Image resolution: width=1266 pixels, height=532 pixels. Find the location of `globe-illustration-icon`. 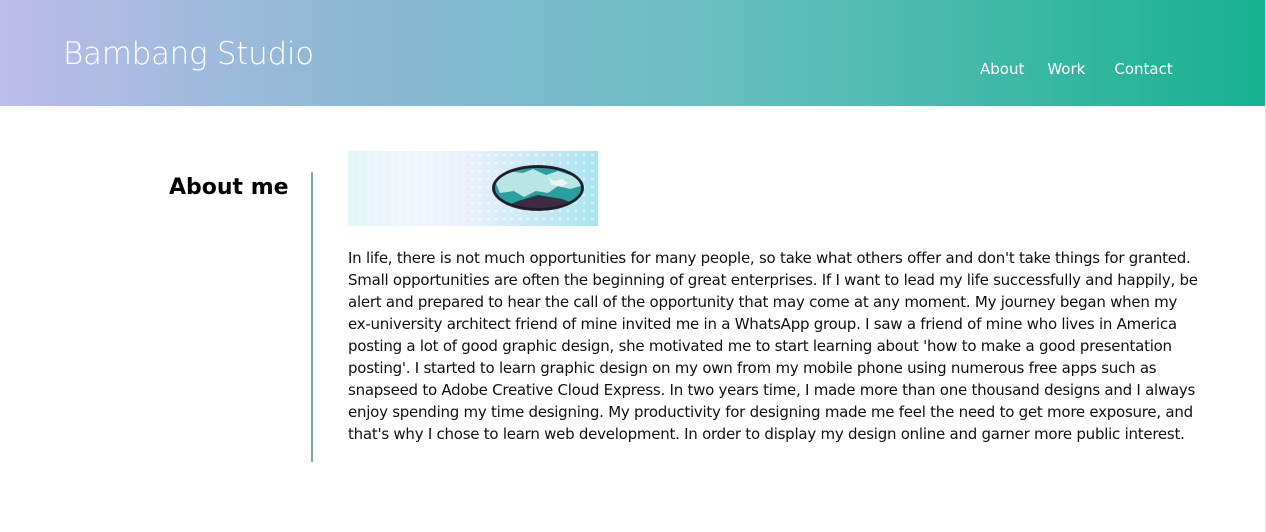

globe-illustration-icon is located at coordinates (473, 188).